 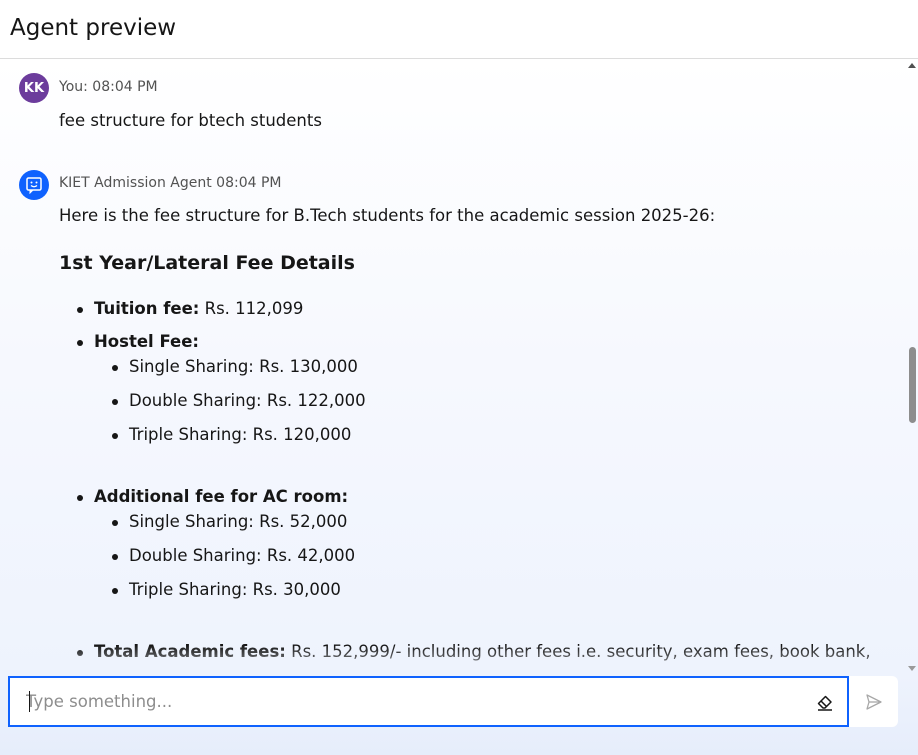 I want to click on text-caret, so click(x=29, y=701).